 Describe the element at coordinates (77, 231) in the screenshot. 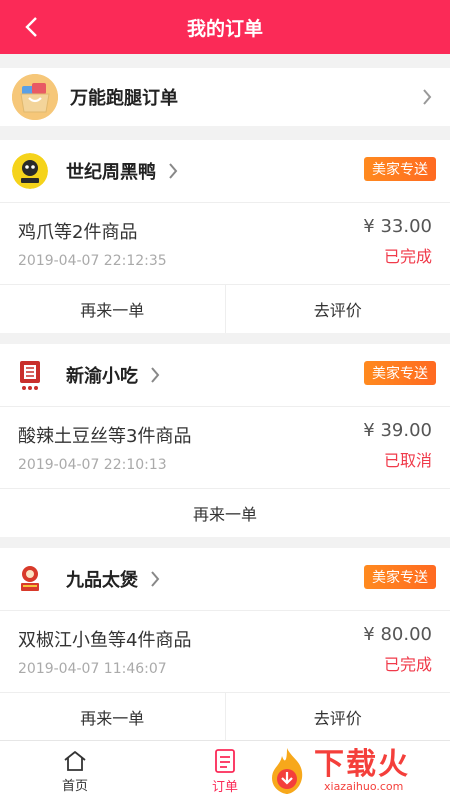

I see `order-goods: 鸡爪等2件商品` at that location.